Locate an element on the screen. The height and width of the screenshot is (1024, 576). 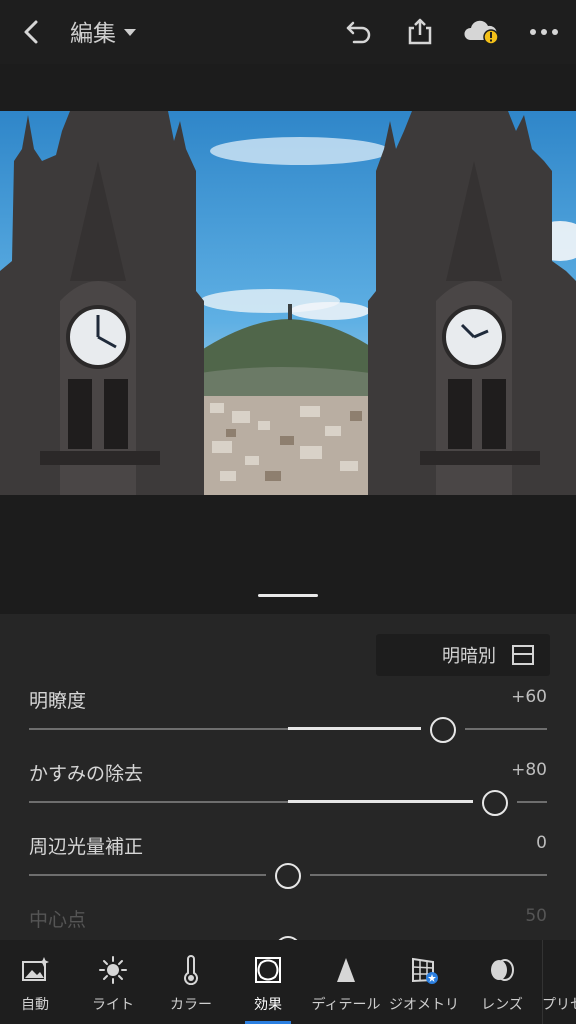
slider-vignette: 周辺光量補正 0 is located at coordinates (288, 867).